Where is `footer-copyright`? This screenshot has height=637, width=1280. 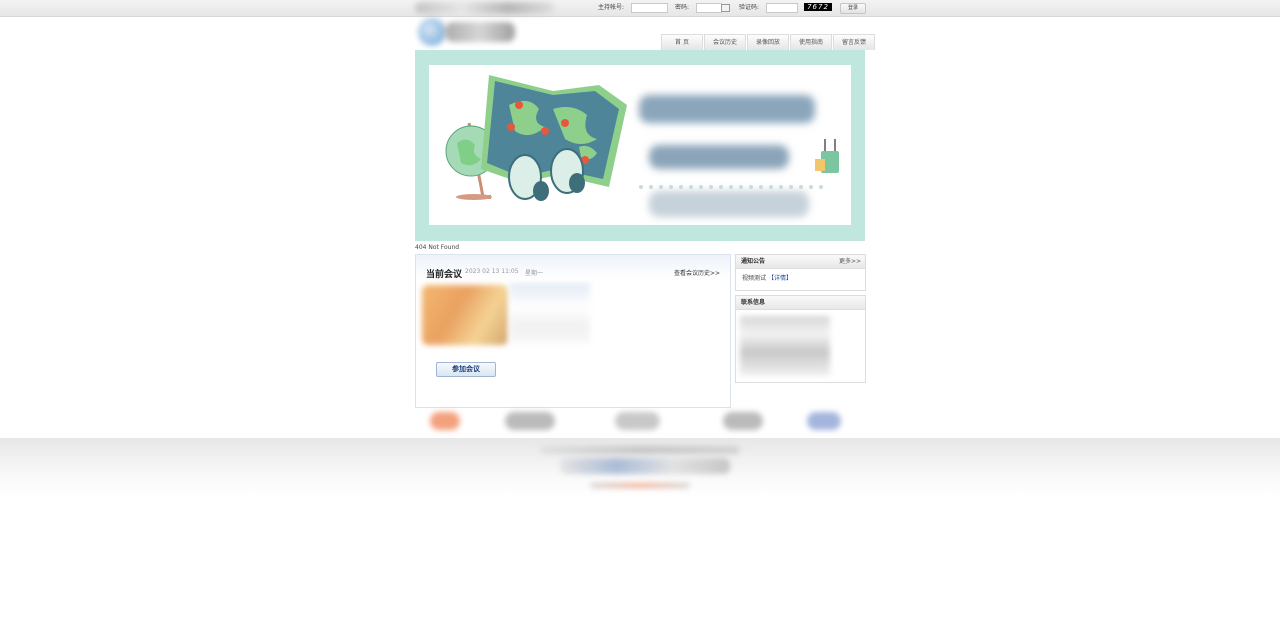 footer-copyright is located at coordinates (645, 466).